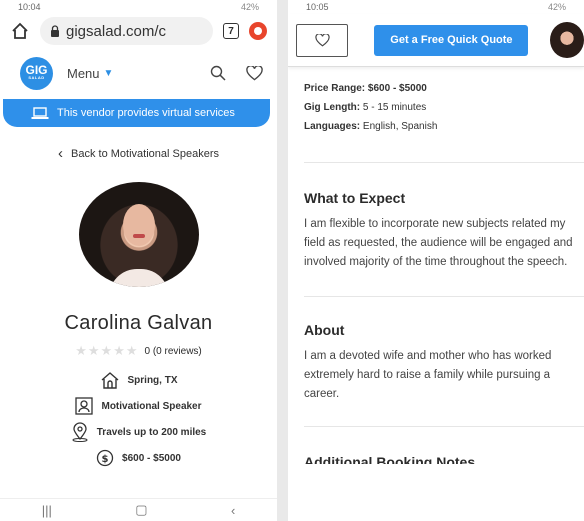 The height and width of the screenshot is (521, 584). Describe the element at coordinates (173, 351) in the screenshot. I see `rating-count: 0 (0 reviews)` at that location.